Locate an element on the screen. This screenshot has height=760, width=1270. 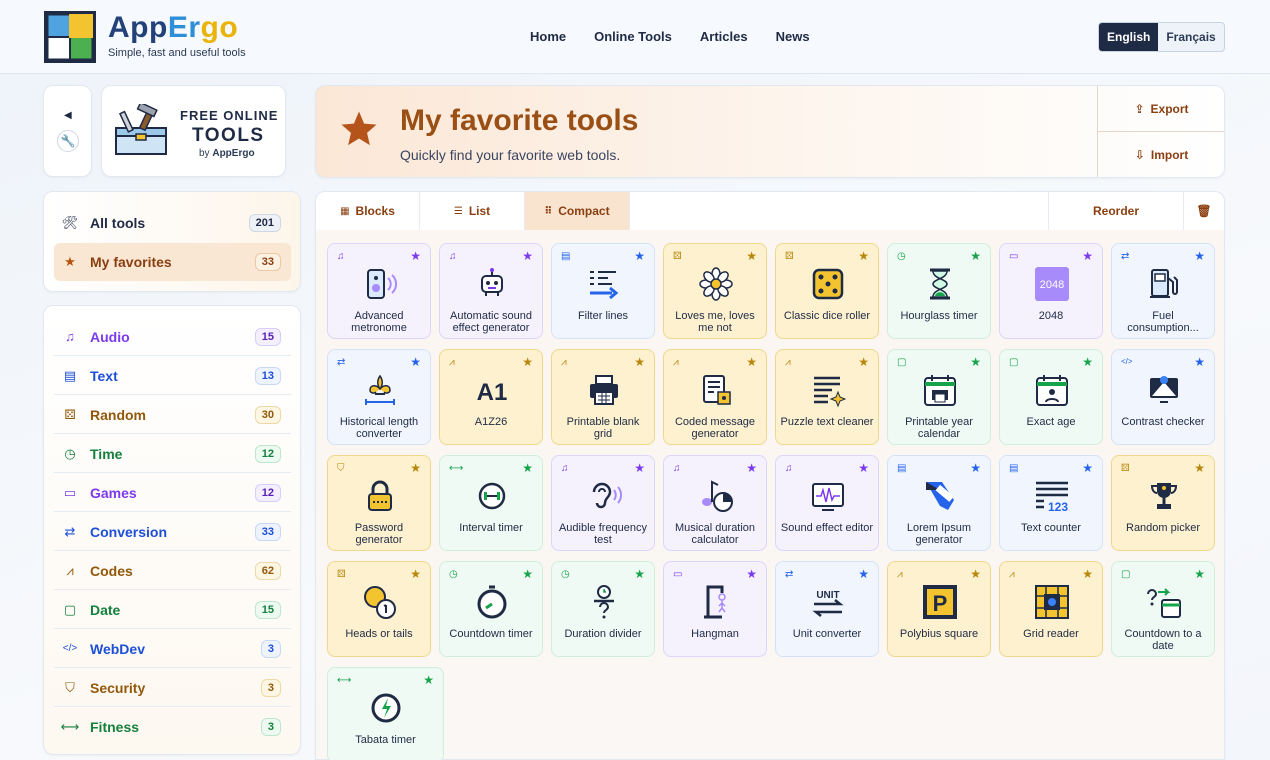
free-tools-promo: FREE ONLINE TOOLS by AppErgo is located at coordinates (193, 131).